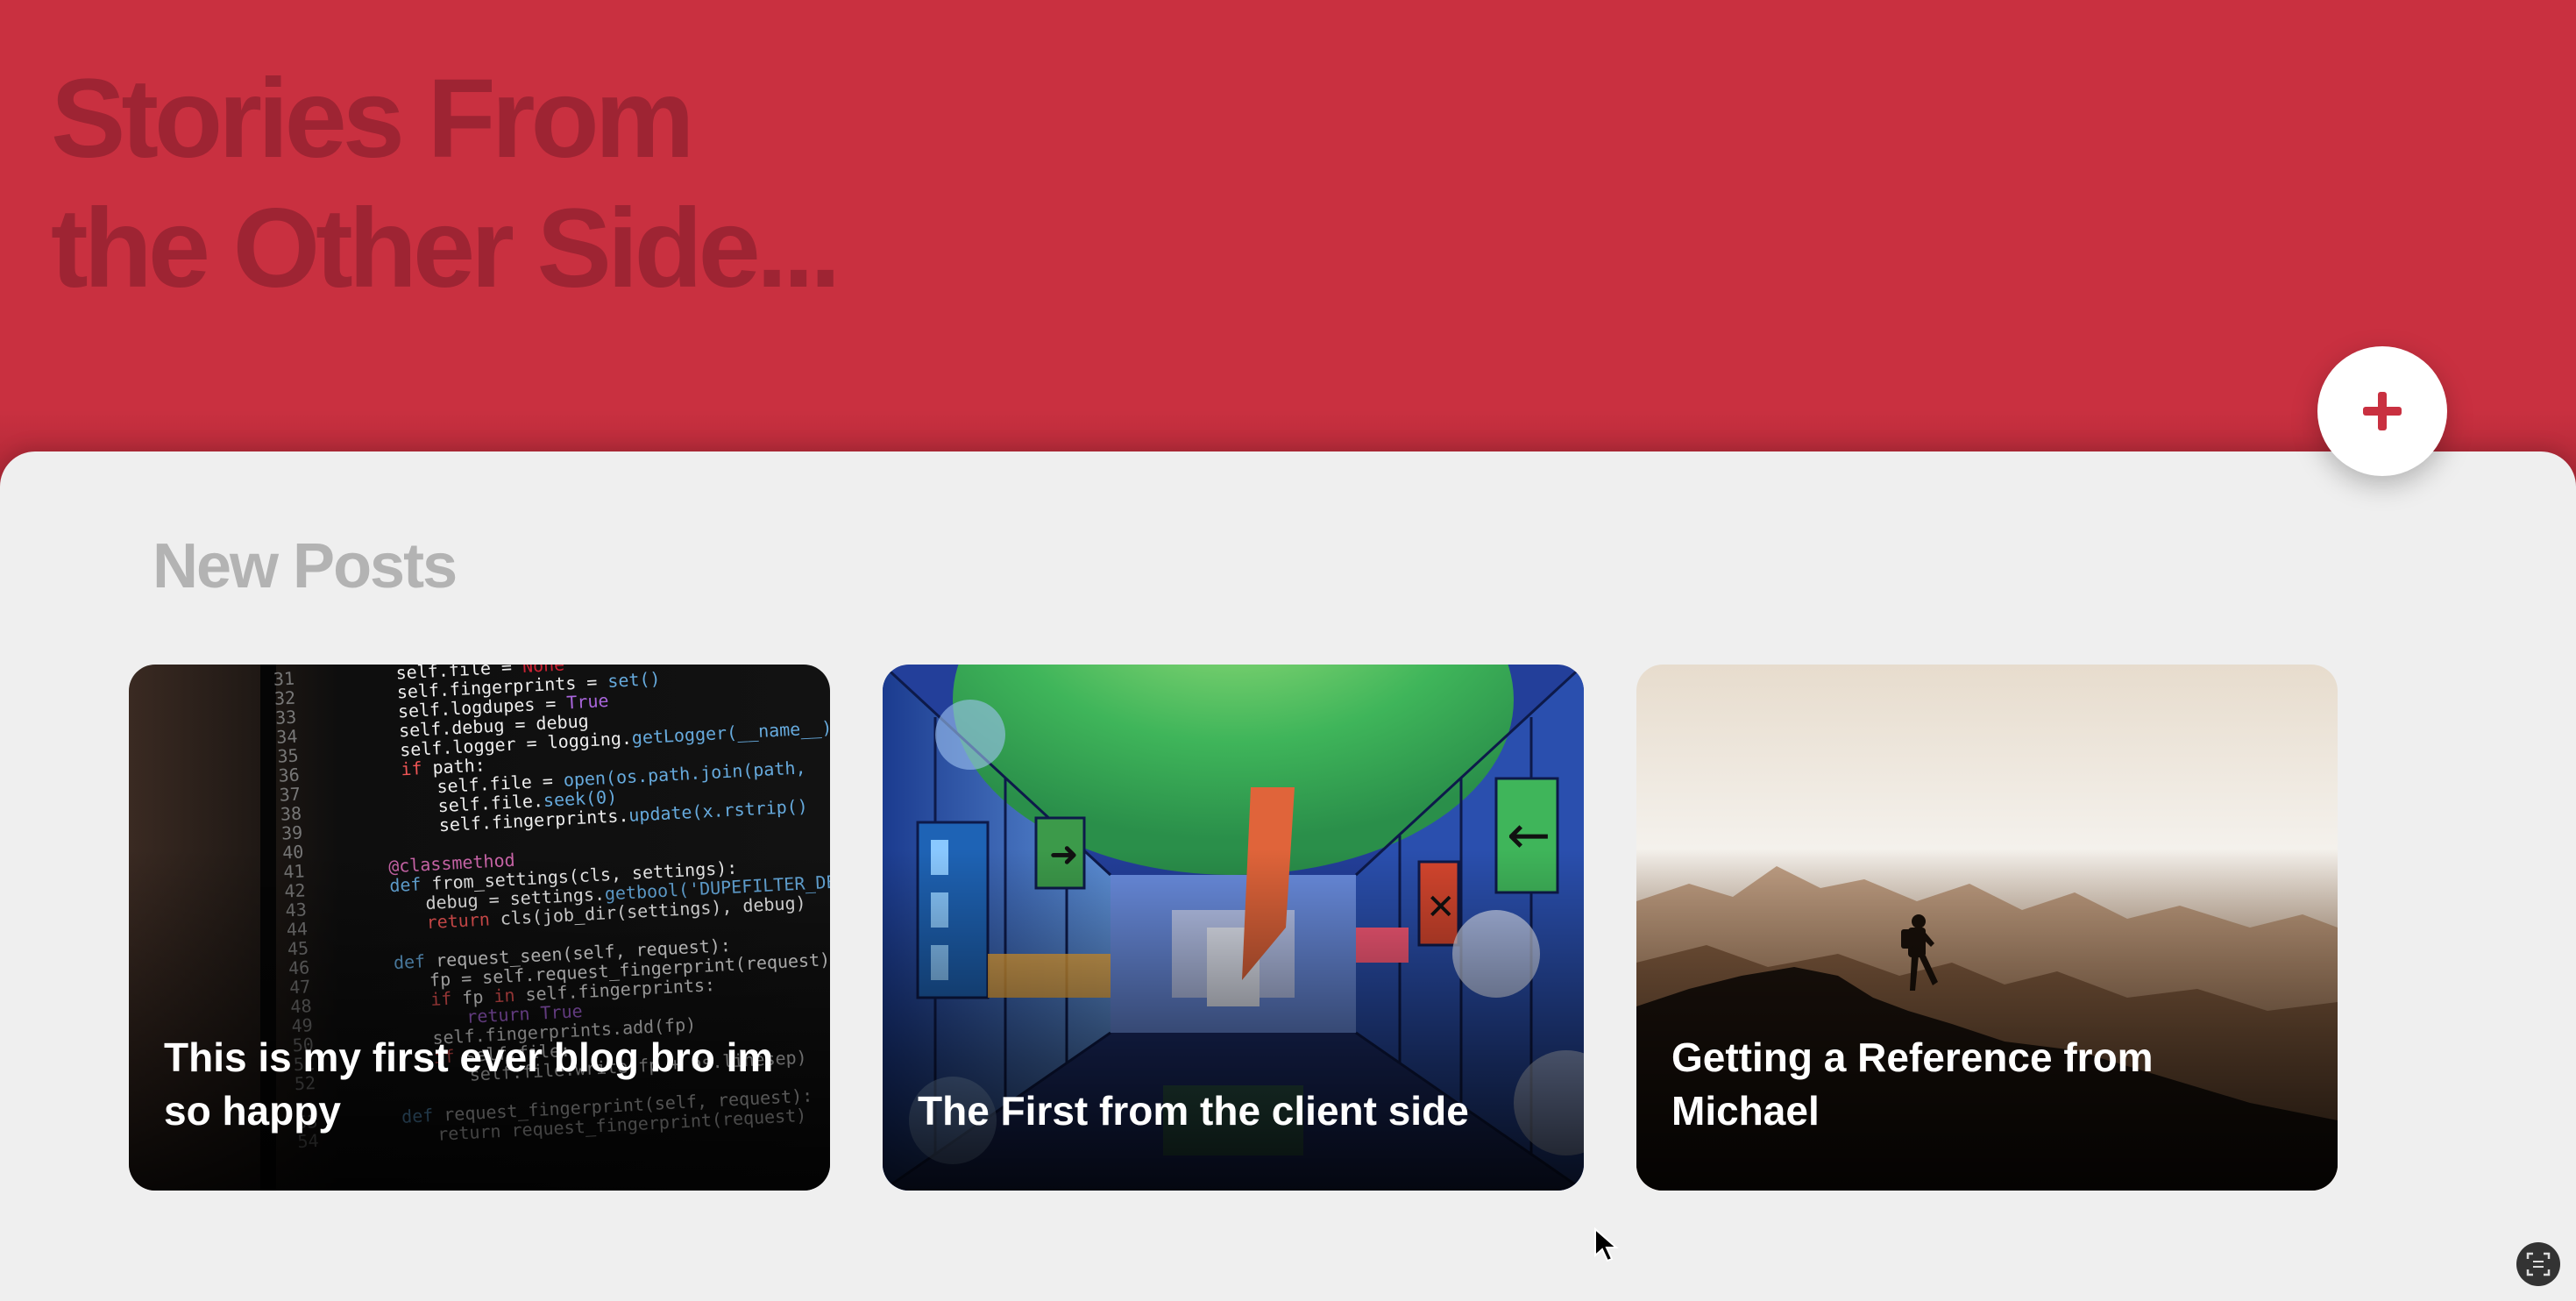 The image size is (2576, 1301). Describe the element at coordinates (1606, 1244) in the screenshot. I see `mouse-cursor-icon` at that location.